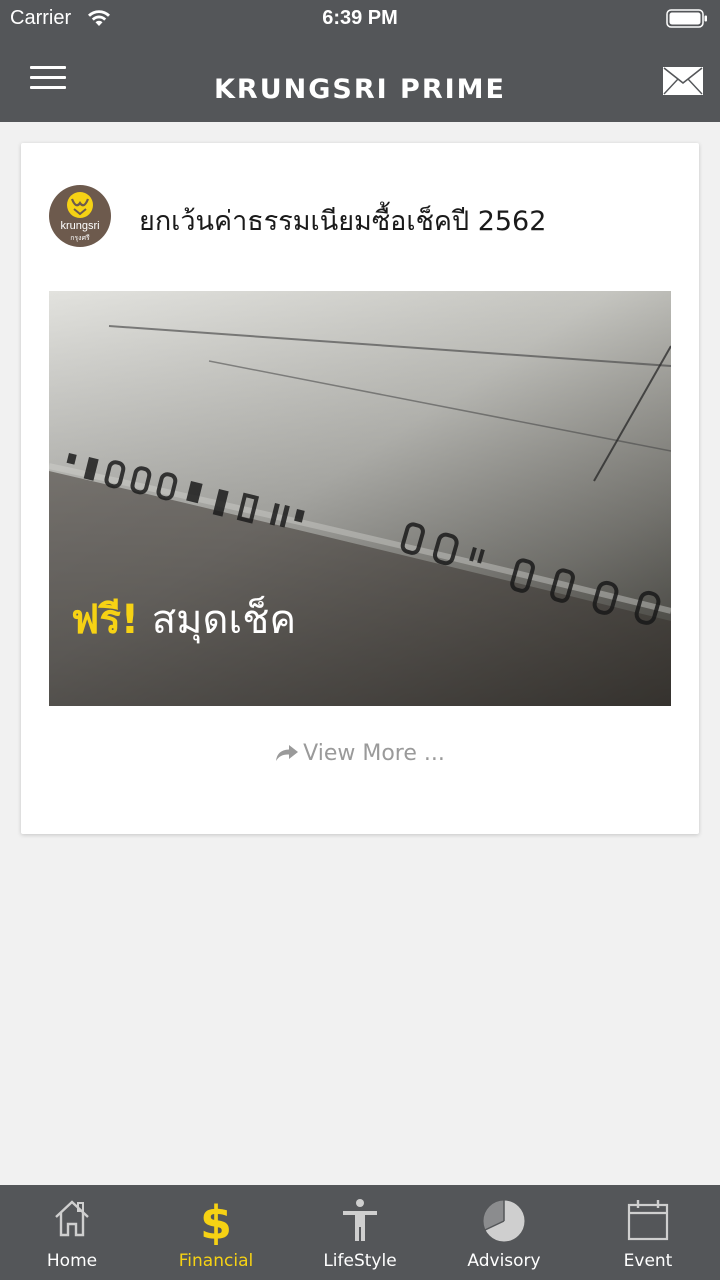 The image size is (720, 1280). I want to click on home-icon, so click(72, 1220).